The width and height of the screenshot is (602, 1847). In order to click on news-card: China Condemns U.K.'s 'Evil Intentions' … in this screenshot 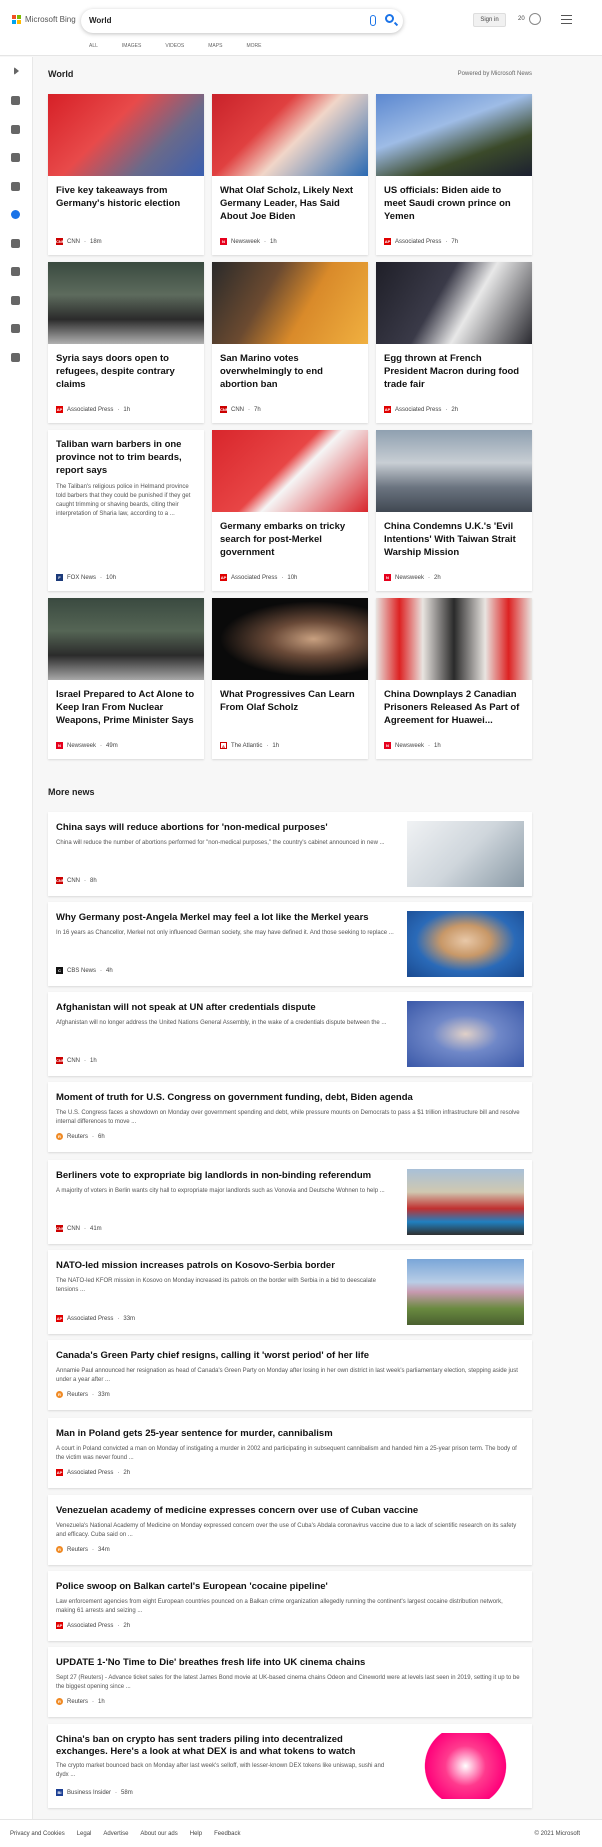, I will do `click(454, 510)`.